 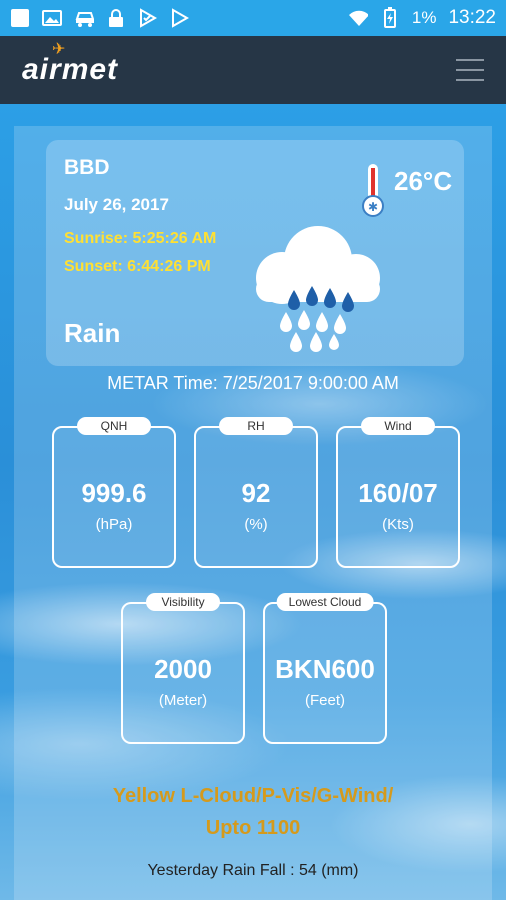 I want to click on lowest-cloud-tile: Lowest Cloud BKN600 (Feet), so click(x=325, y=668).